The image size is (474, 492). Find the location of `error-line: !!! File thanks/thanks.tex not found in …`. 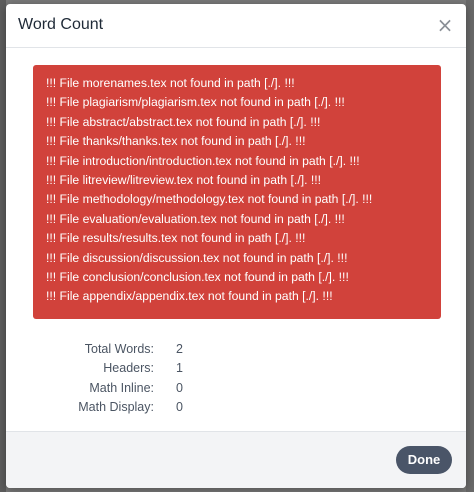

error-line: !!! File thanks/thanks.tex not found in … is located at coordinates (176, 141).